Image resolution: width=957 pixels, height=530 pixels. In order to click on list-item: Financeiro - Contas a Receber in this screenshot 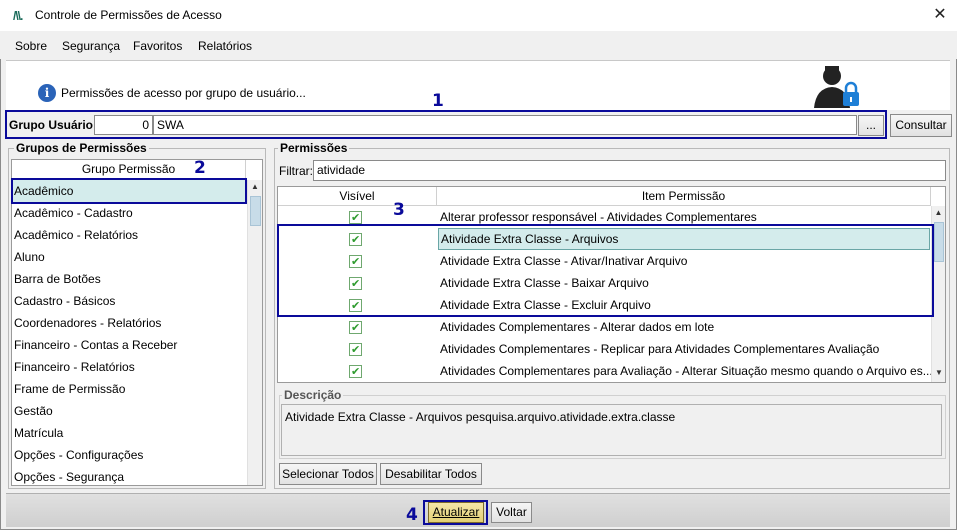, I will do `click(128, 345)`.